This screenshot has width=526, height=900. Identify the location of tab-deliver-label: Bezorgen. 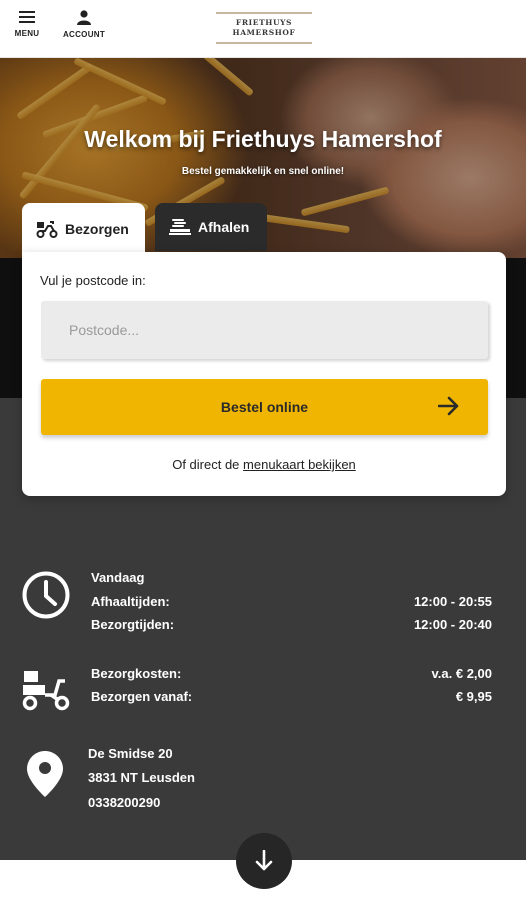
(97, 229).